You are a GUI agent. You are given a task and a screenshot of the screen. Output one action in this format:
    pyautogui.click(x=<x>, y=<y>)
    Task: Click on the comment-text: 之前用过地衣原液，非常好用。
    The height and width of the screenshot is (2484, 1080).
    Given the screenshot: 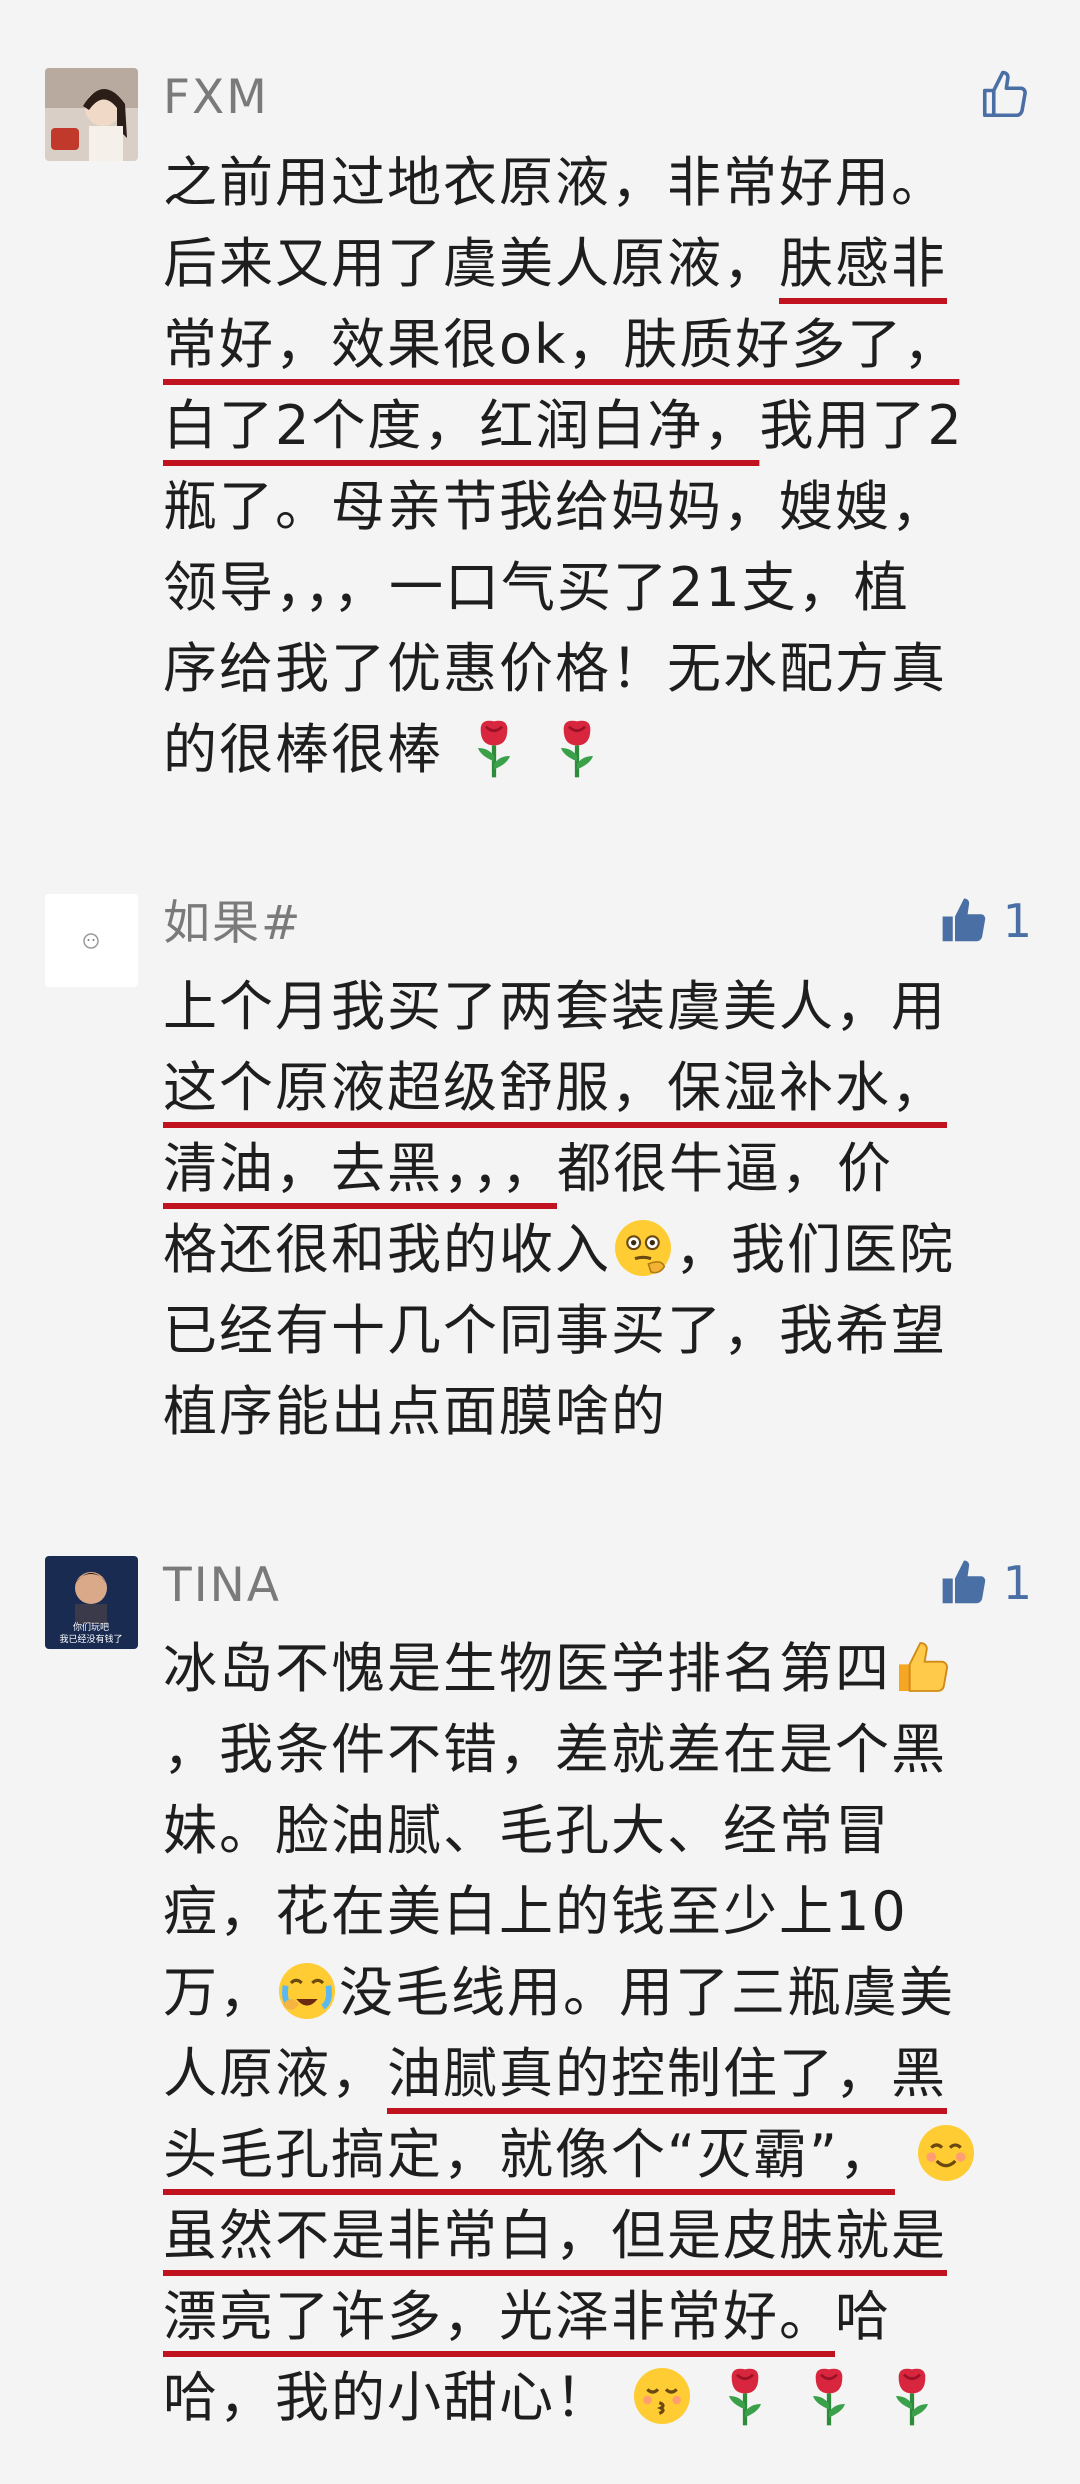 What is the action you would take?
    pyautogui.click(x=555, y=182)
    